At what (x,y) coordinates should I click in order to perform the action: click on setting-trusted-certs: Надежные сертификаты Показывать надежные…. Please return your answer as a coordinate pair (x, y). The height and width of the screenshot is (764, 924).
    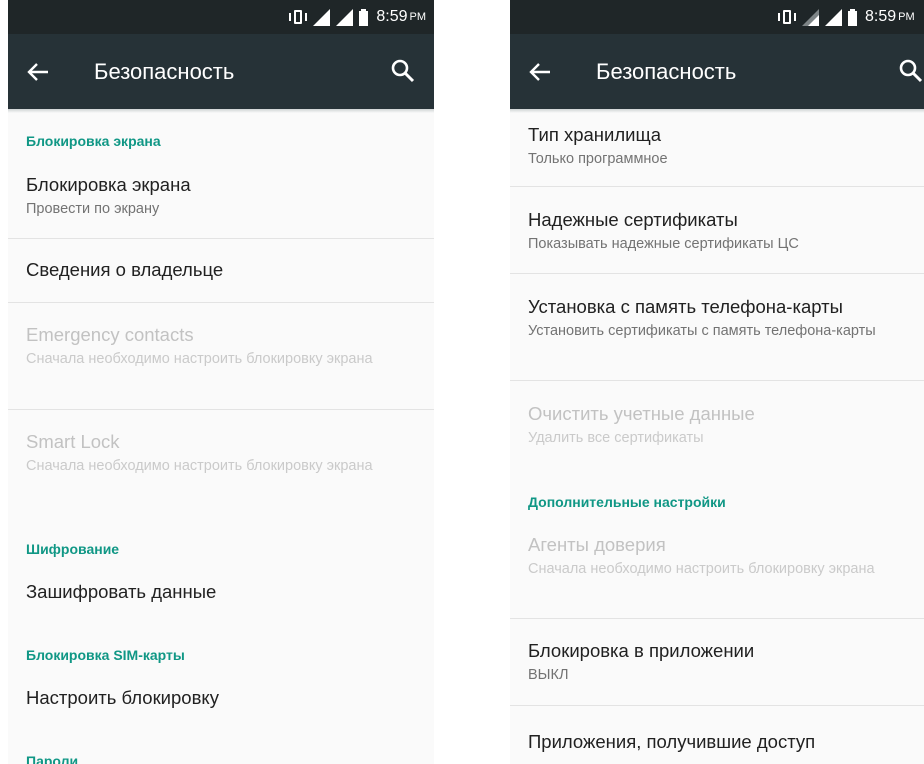
    Looking at the image, I should click on (717, 230).